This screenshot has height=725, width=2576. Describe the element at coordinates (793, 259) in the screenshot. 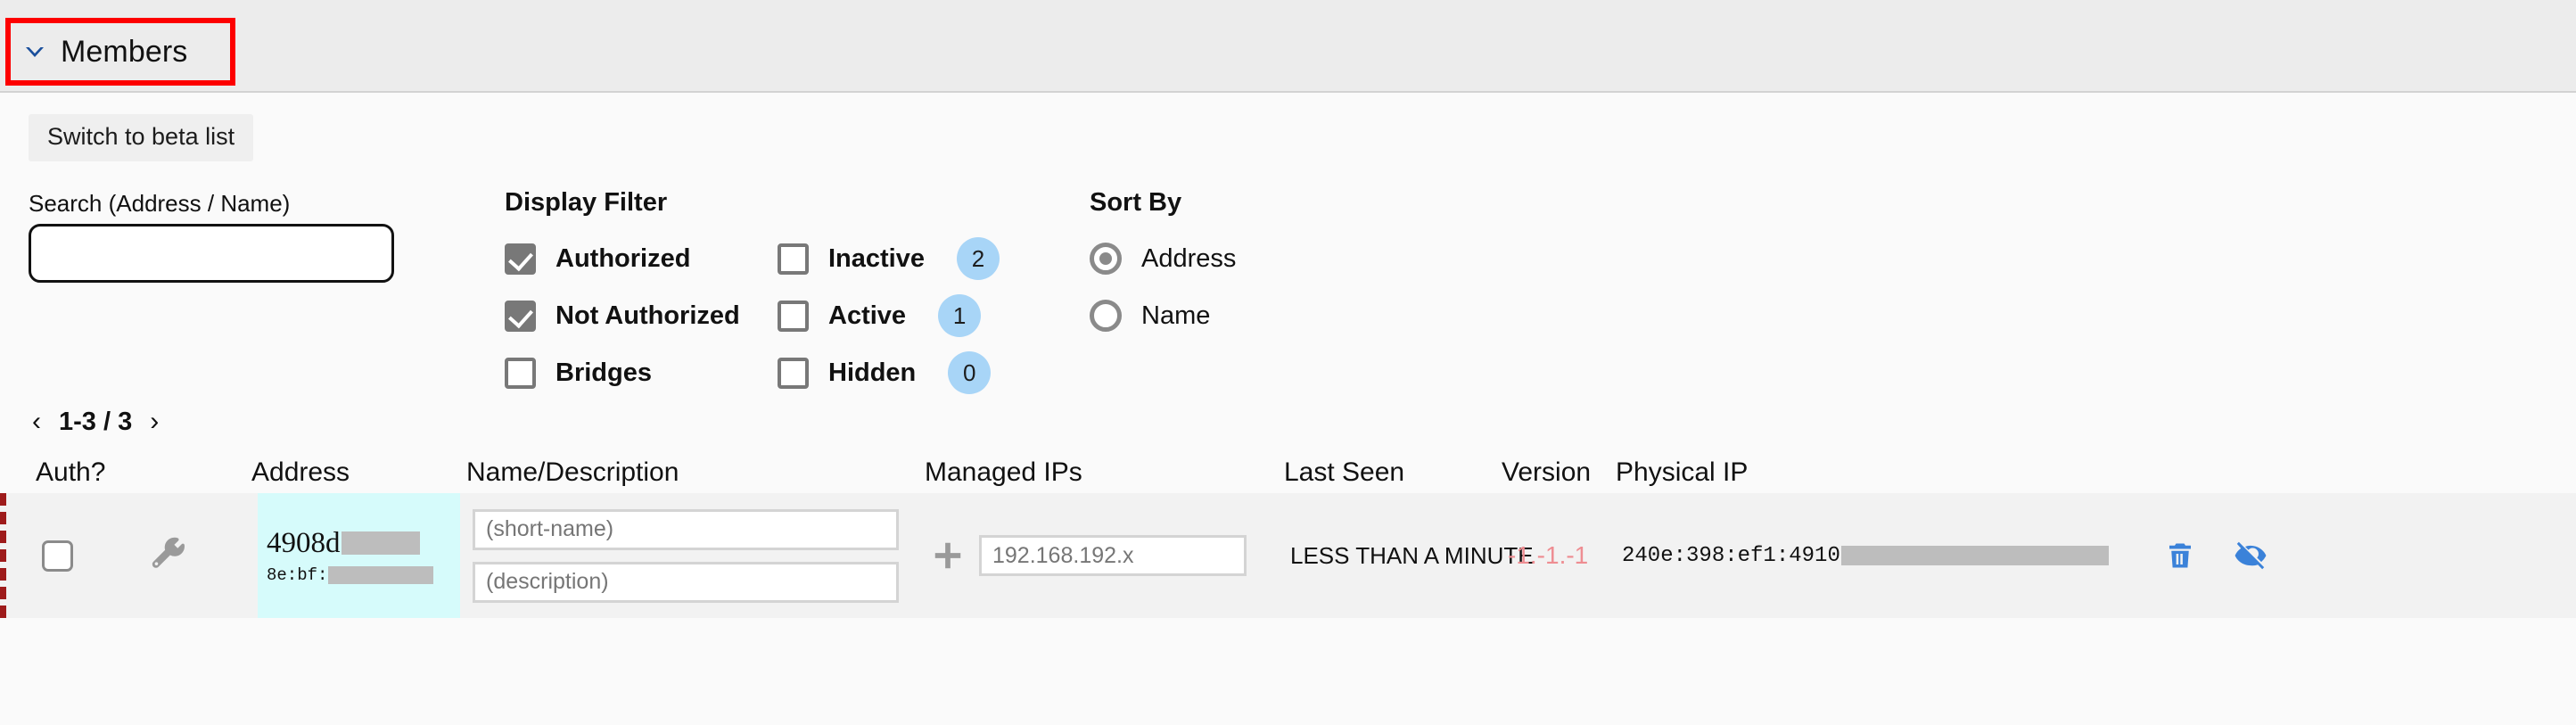

I see `checkbox-inactive` at that location.